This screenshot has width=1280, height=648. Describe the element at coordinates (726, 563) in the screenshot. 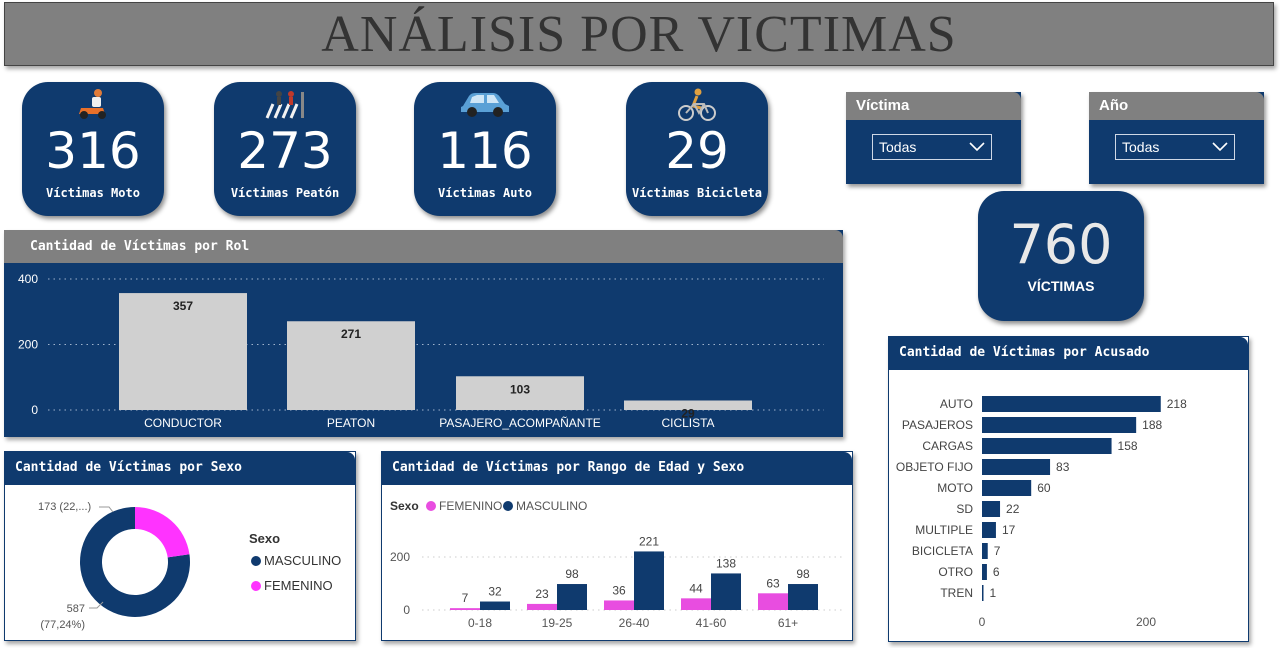

I see `data-label: 138` at that location.